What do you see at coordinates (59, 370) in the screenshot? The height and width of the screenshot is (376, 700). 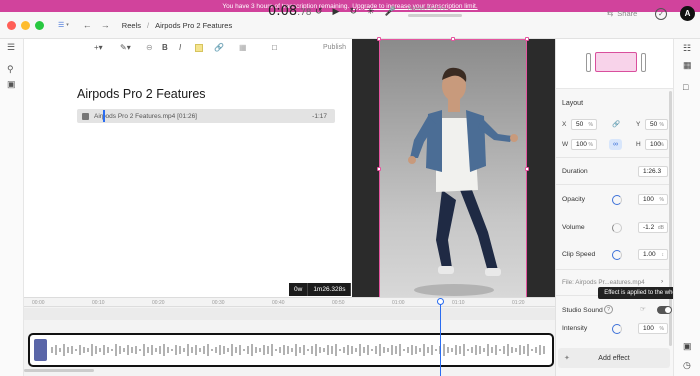 I see `timeline-scrollbar` at bounding box center [59, 370].